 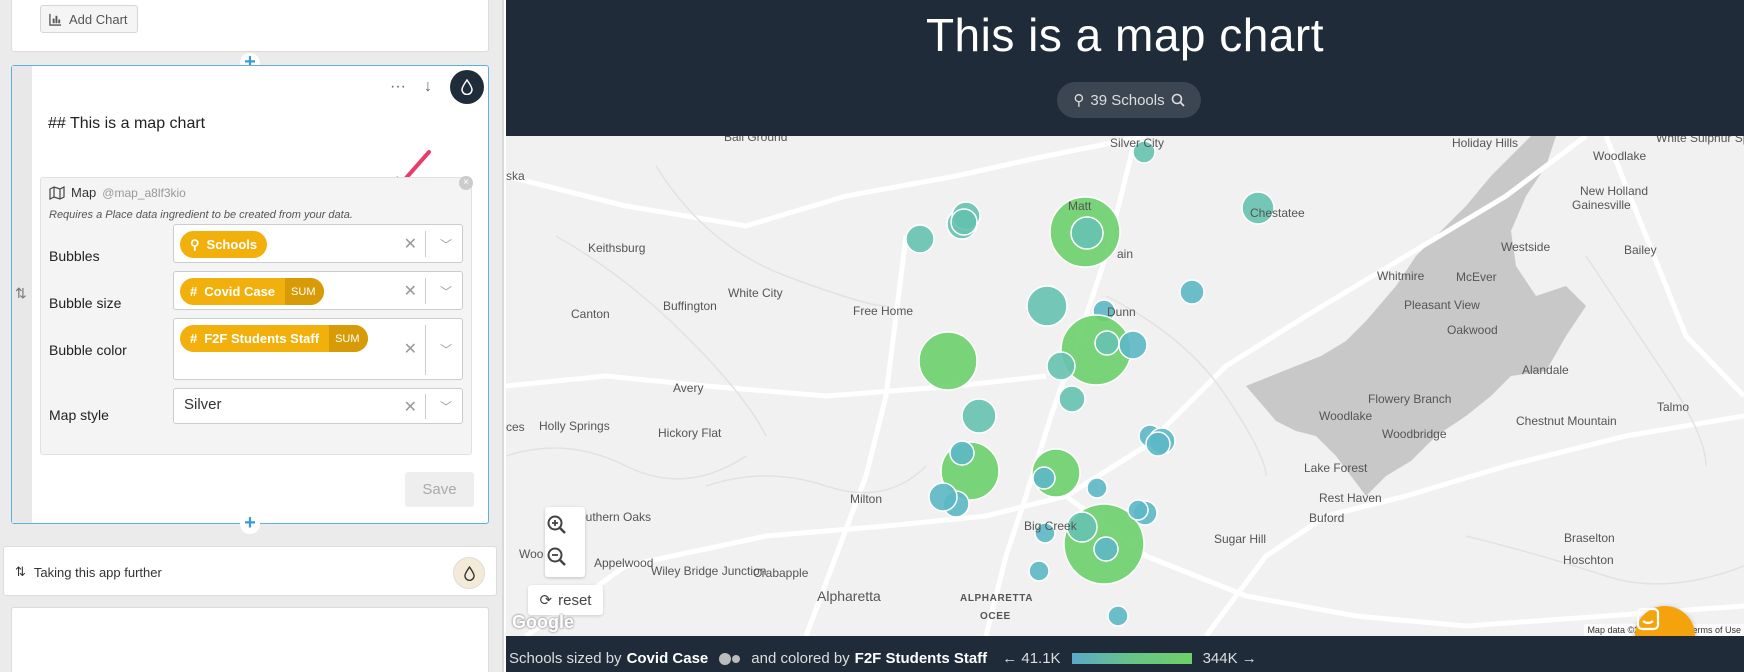 I want to click on place-label: Canton, so click(x=590, y=314).